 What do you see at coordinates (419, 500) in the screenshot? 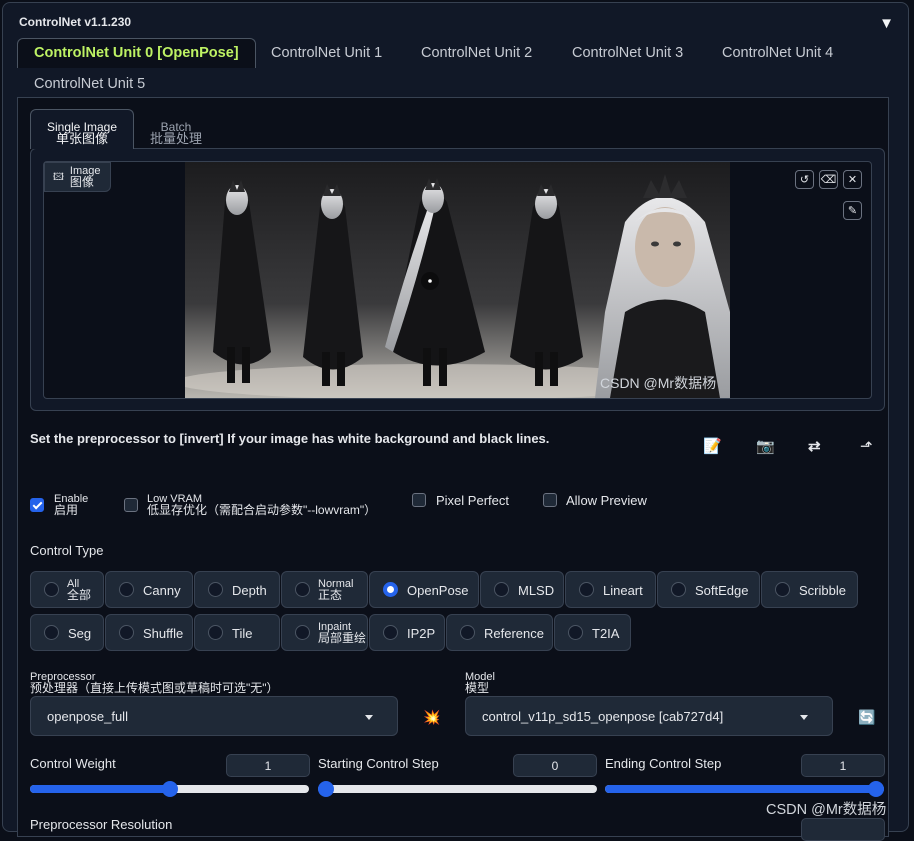
I see `pixel-perfect-checkbox` at bounding box center [419, 500].